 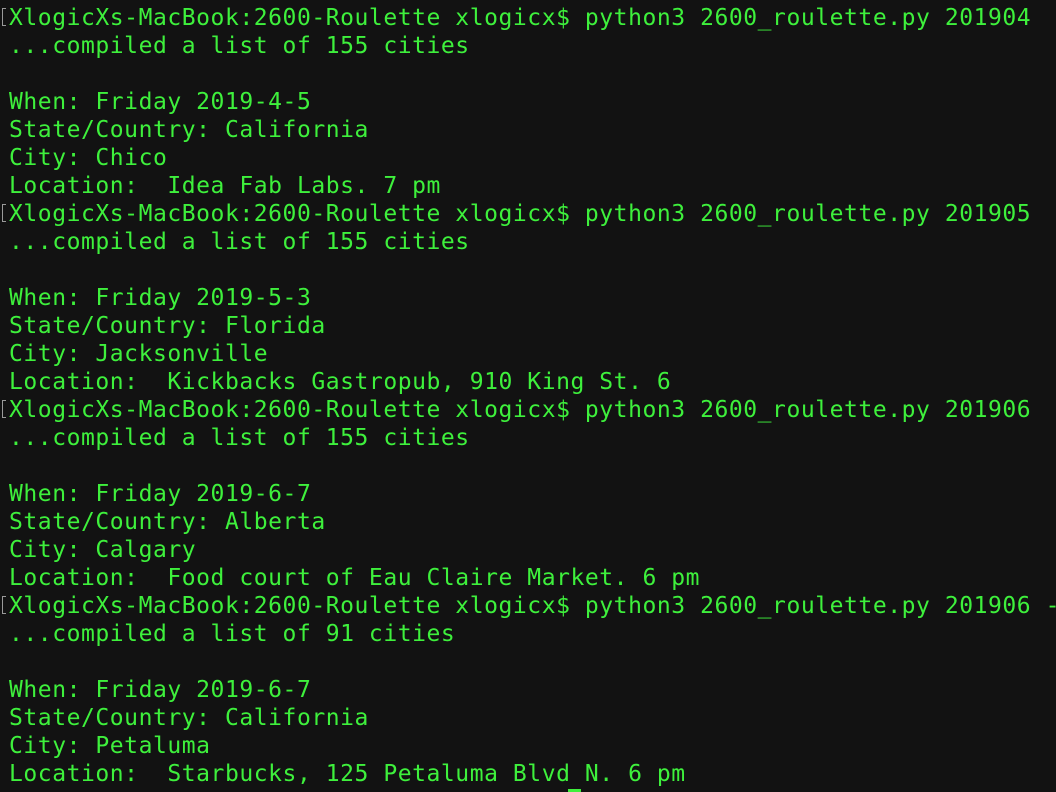 I want to click on output-text: City: Chico, so click(x=88, y=158).